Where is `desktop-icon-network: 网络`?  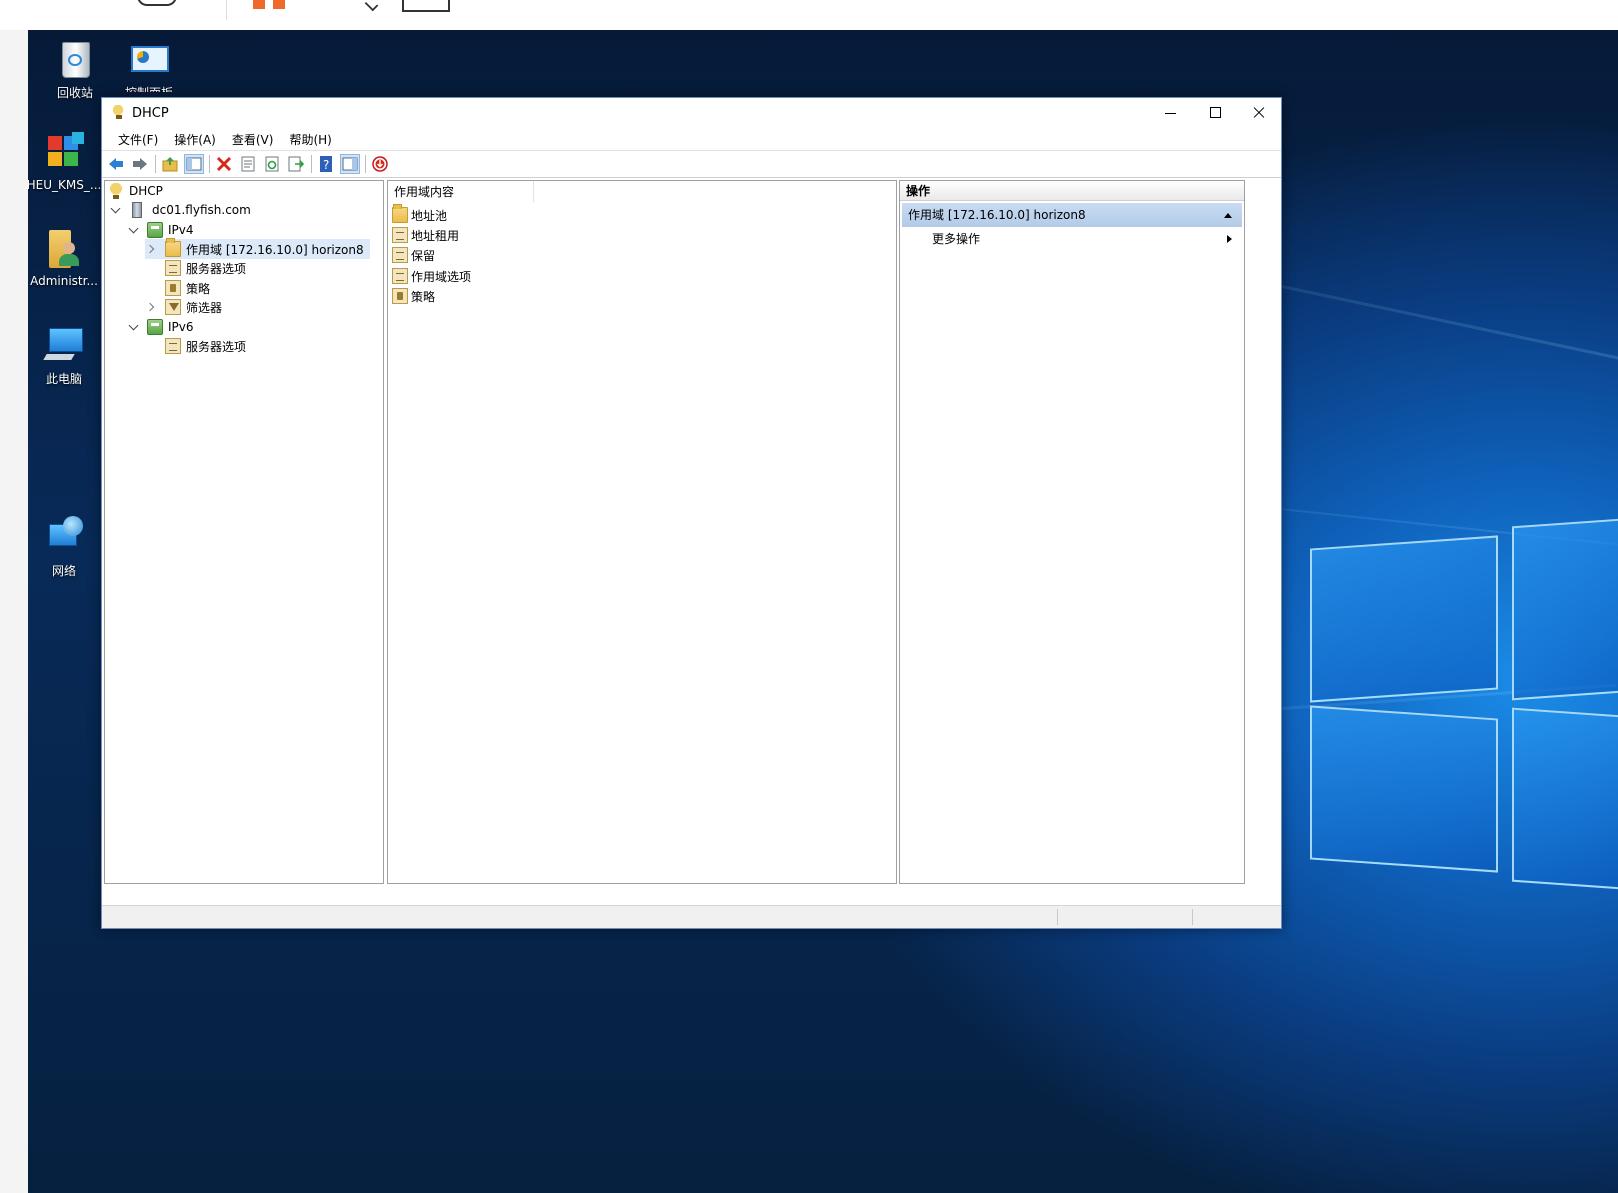 desktop-icon-network: 网络 is located at coordinates (65, 547).